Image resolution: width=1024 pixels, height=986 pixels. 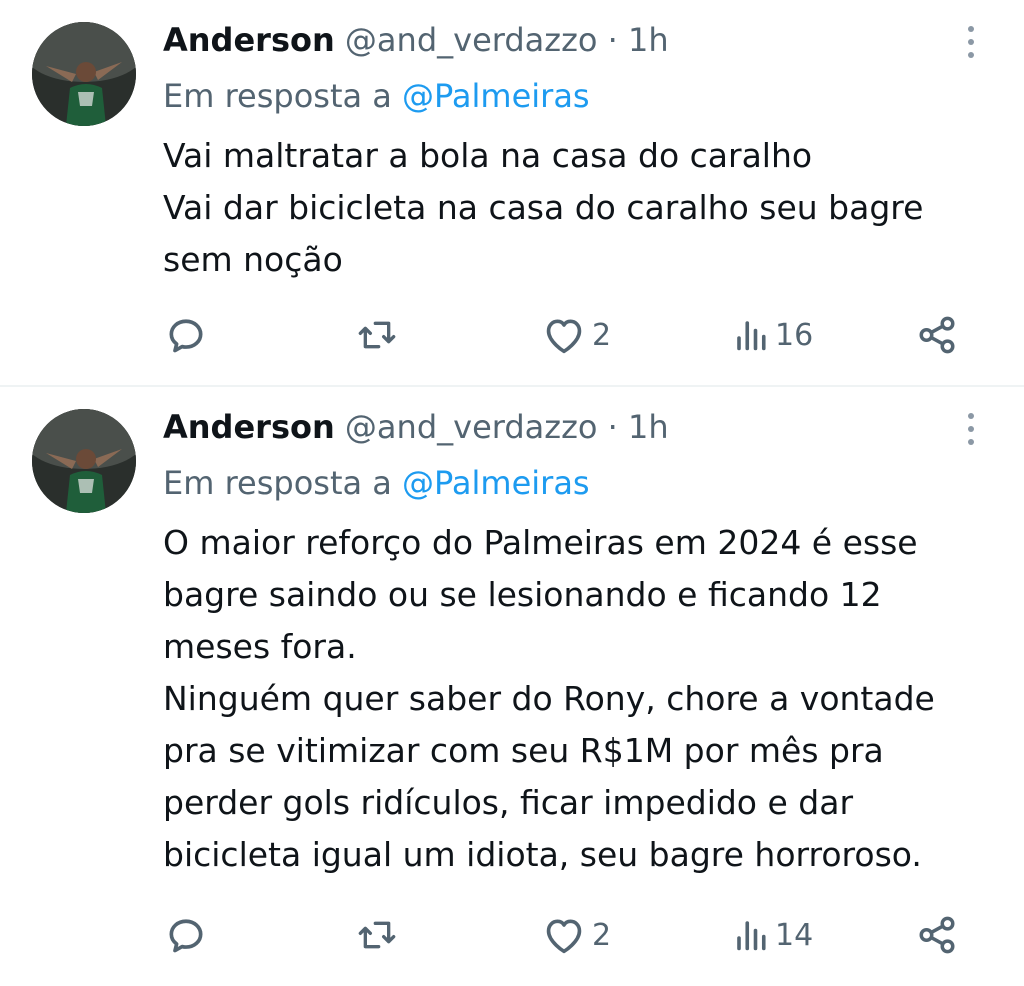 I want to click on action-bar: 2 14, so click(x=512, y=935).